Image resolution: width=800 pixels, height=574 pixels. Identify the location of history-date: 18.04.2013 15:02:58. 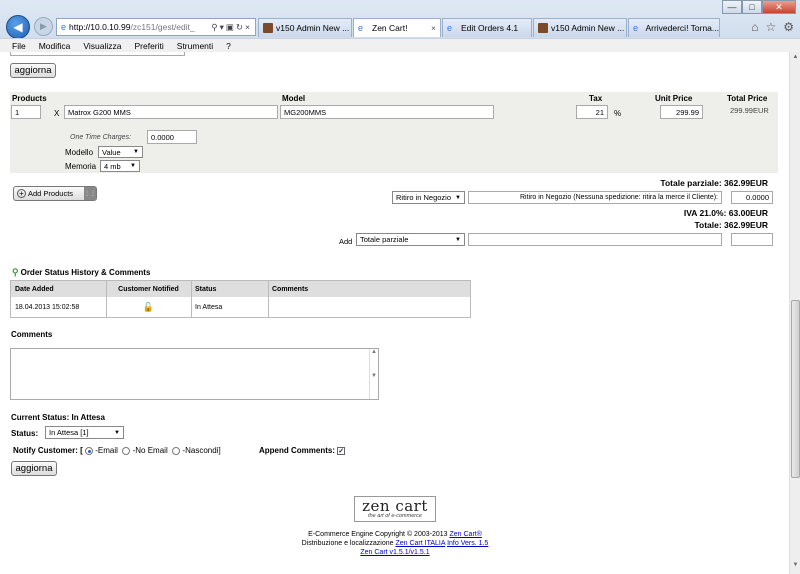
(47, 307).